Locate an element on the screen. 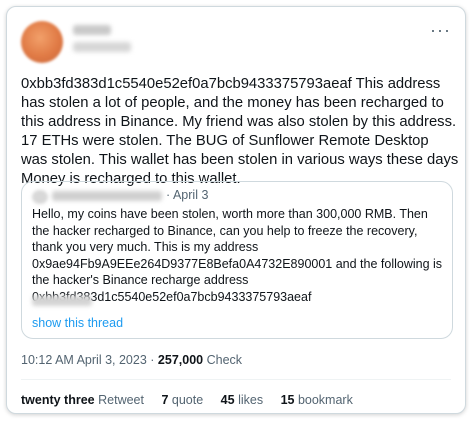 The image size is (474, 422). likes-stat: 45 likes is located at coordinates (244, 400).